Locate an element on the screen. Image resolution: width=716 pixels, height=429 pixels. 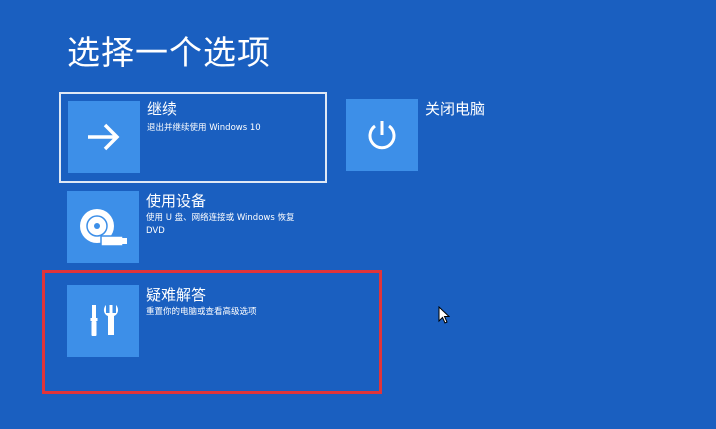
page-title: 选择一个选项 is located at coordinates (169, 52).